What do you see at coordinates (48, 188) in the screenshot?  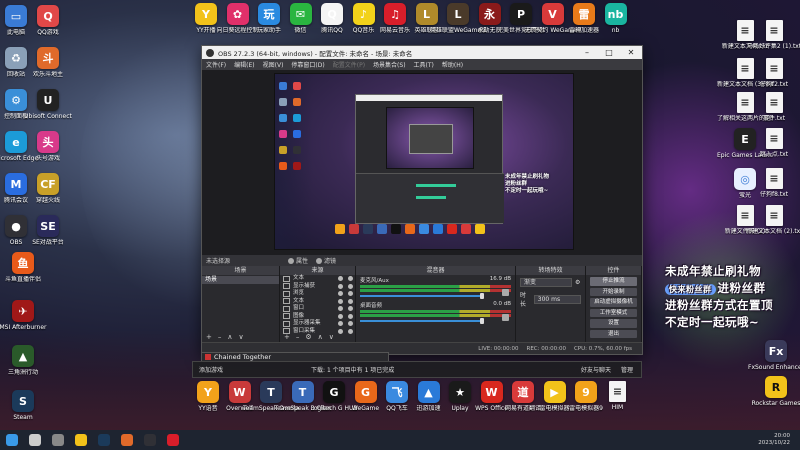 I see `desktop-shortcut: CF 穿越火线` at bounding box center [48, 188].